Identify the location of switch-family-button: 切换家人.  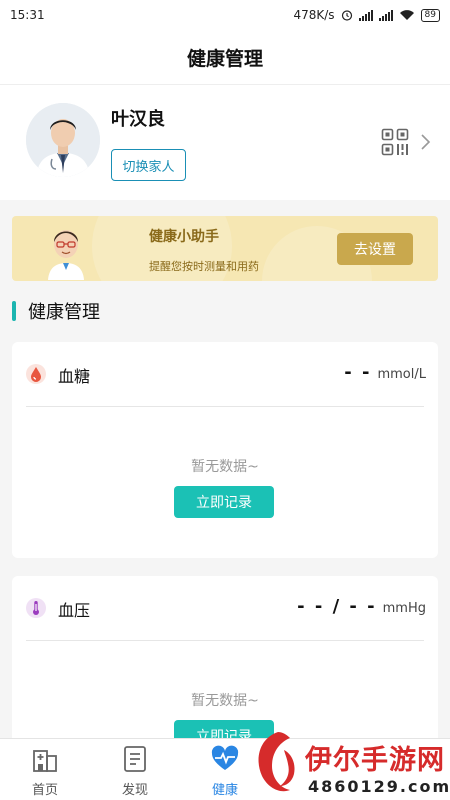
(148, 165).